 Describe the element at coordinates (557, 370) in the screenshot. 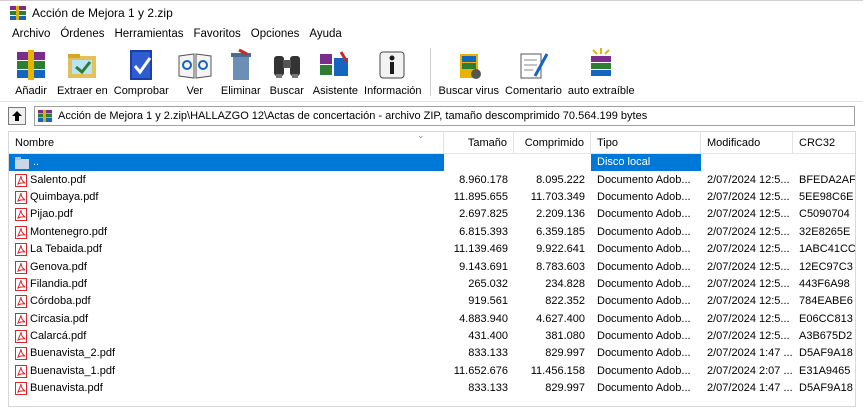

I see `file-packed: 11.456.158` at that location.